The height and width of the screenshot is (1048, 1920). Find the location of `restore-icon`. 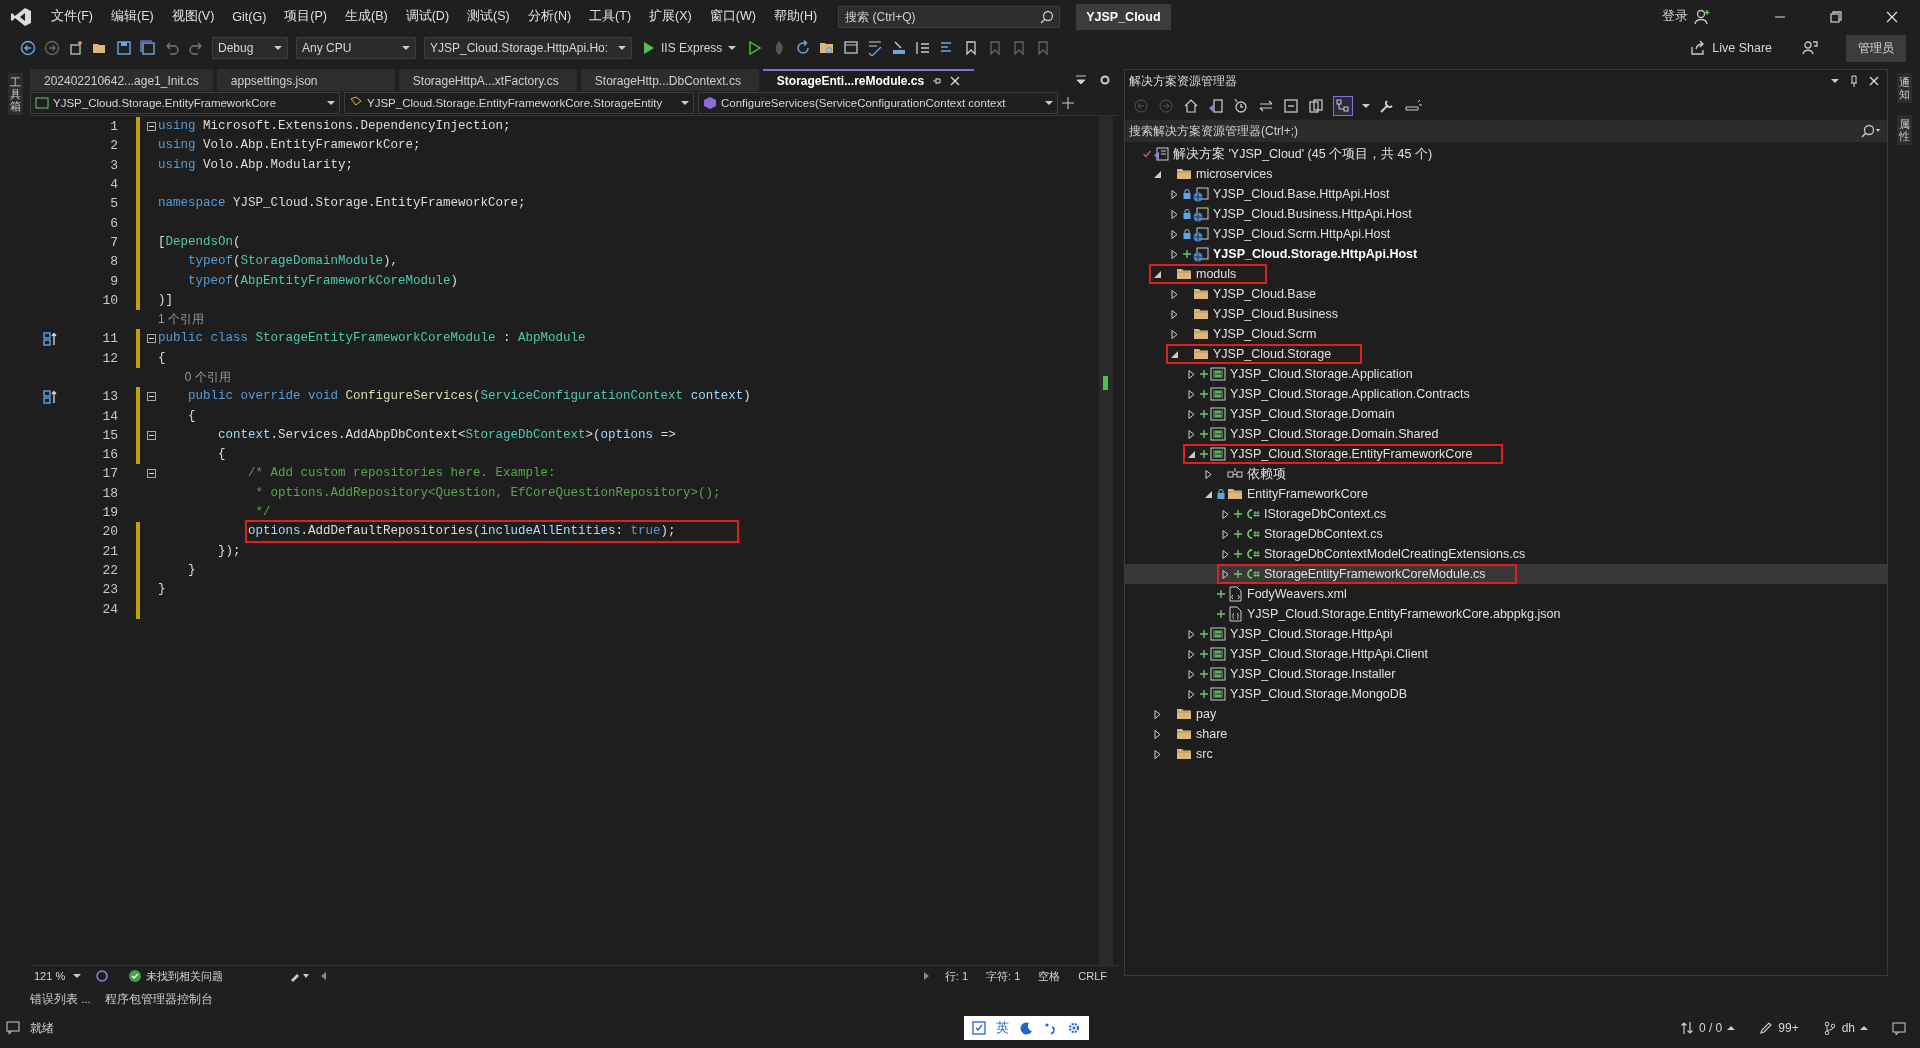

restore-icon is located at coordinates (1836, 16).